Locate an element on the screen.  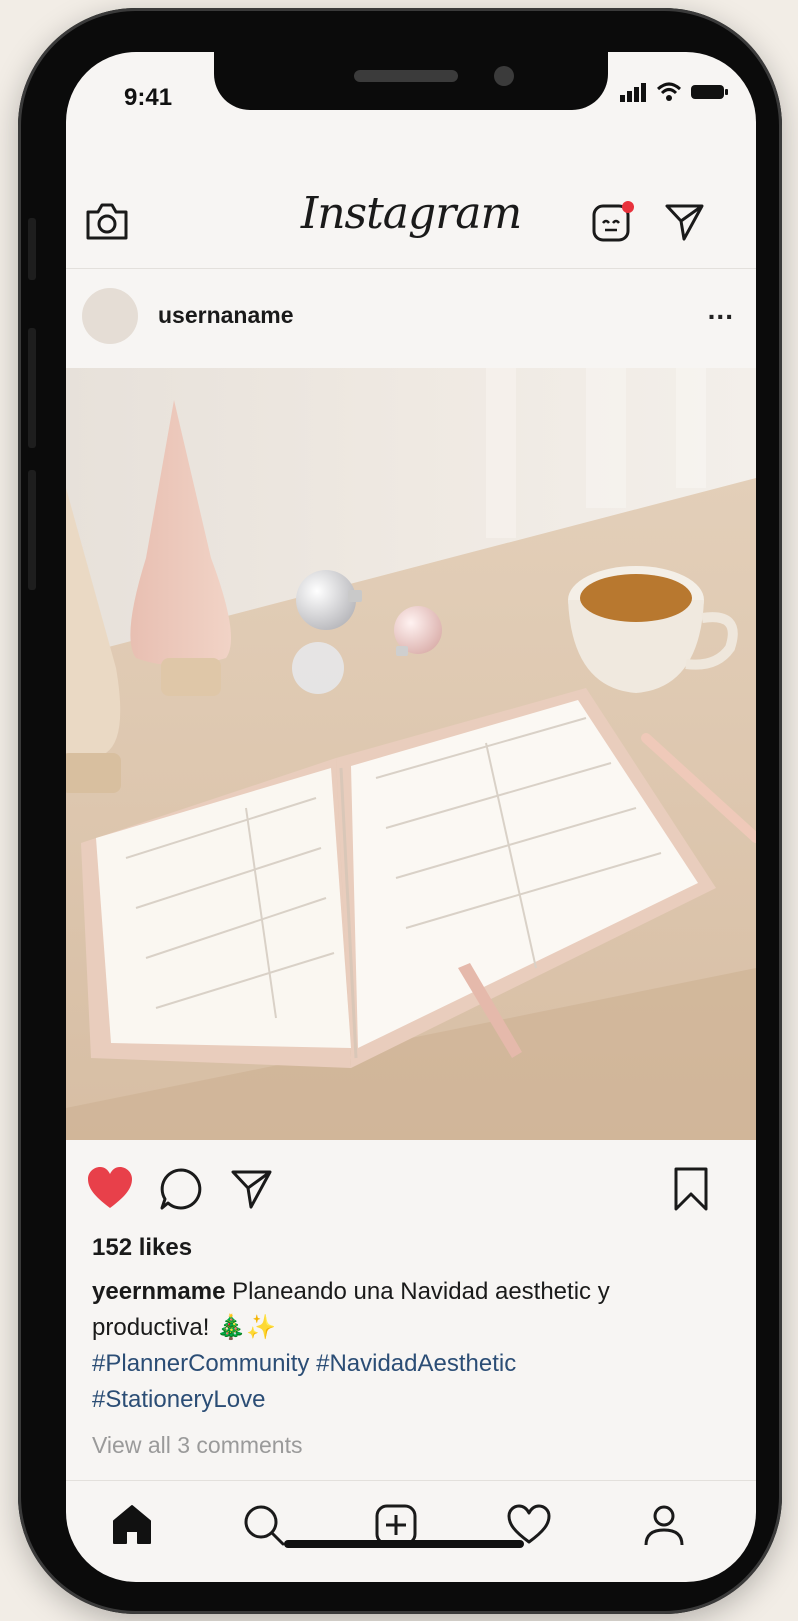
search-icon is located at coordinates (264, 1525).